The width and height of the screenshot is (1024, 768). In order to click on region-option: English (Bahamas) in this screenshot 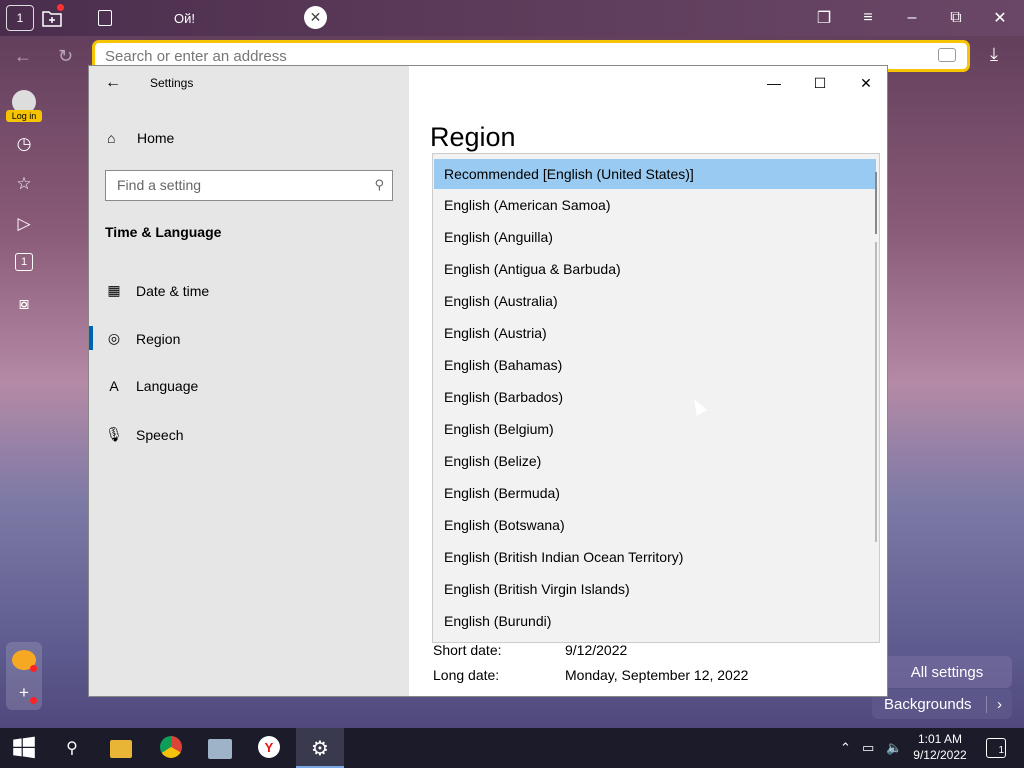, I will do `click(656, 365)`.